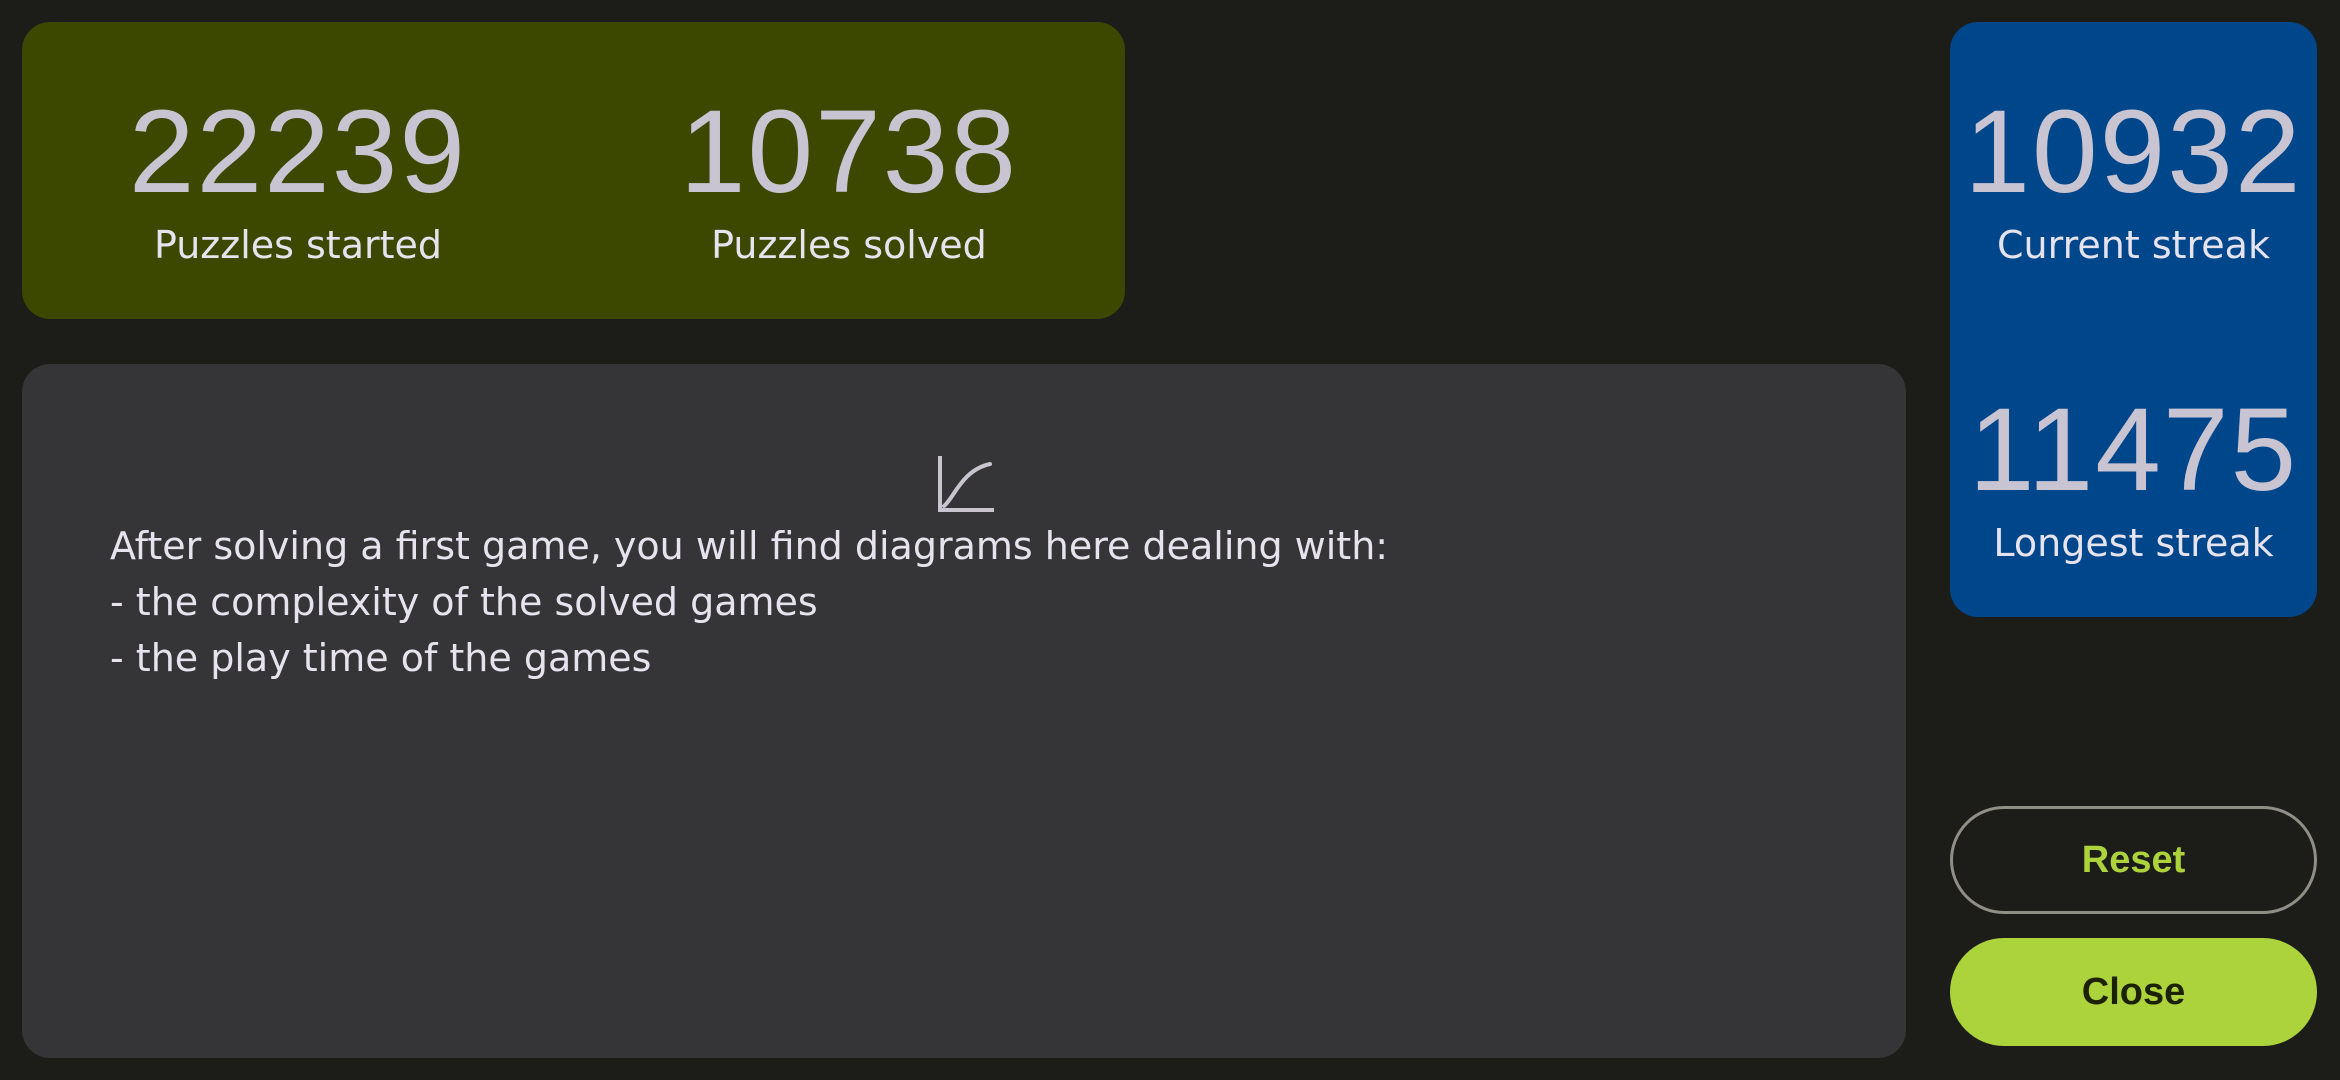  What do you see at coordinates (2133, 450) in the screenshot?
I see `longest-streak-value: 11475` at bounding box center [2133, 450].